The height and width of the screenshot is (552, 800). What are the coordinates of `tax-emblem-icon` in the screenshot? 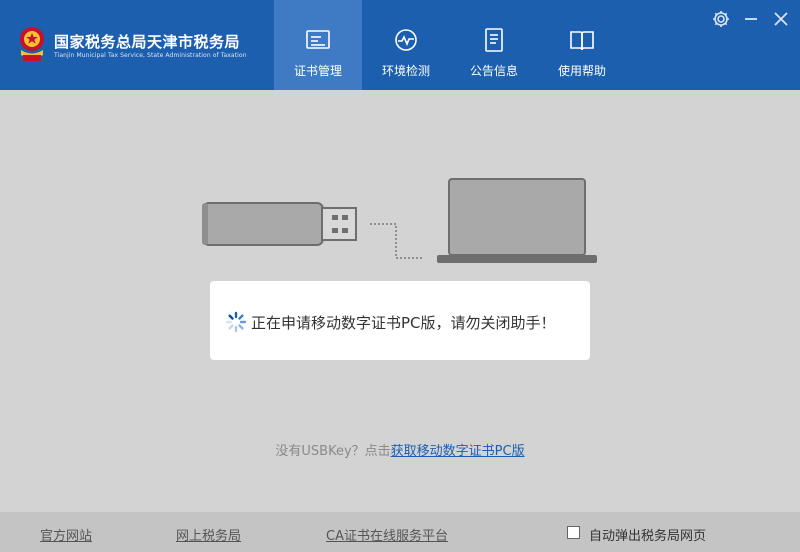 It's located at (32, 44).